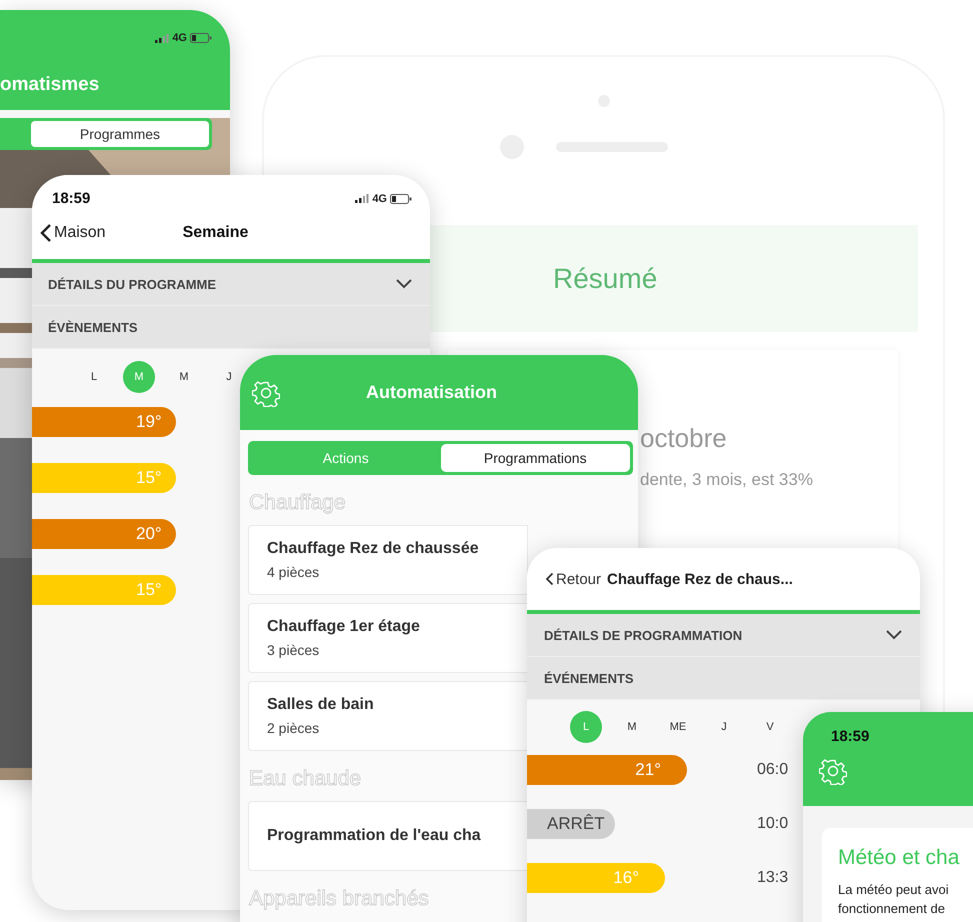  Describe the element at coordinates (432, 392) in the screenshot. I see `screen-title: Automatisation` at that location.